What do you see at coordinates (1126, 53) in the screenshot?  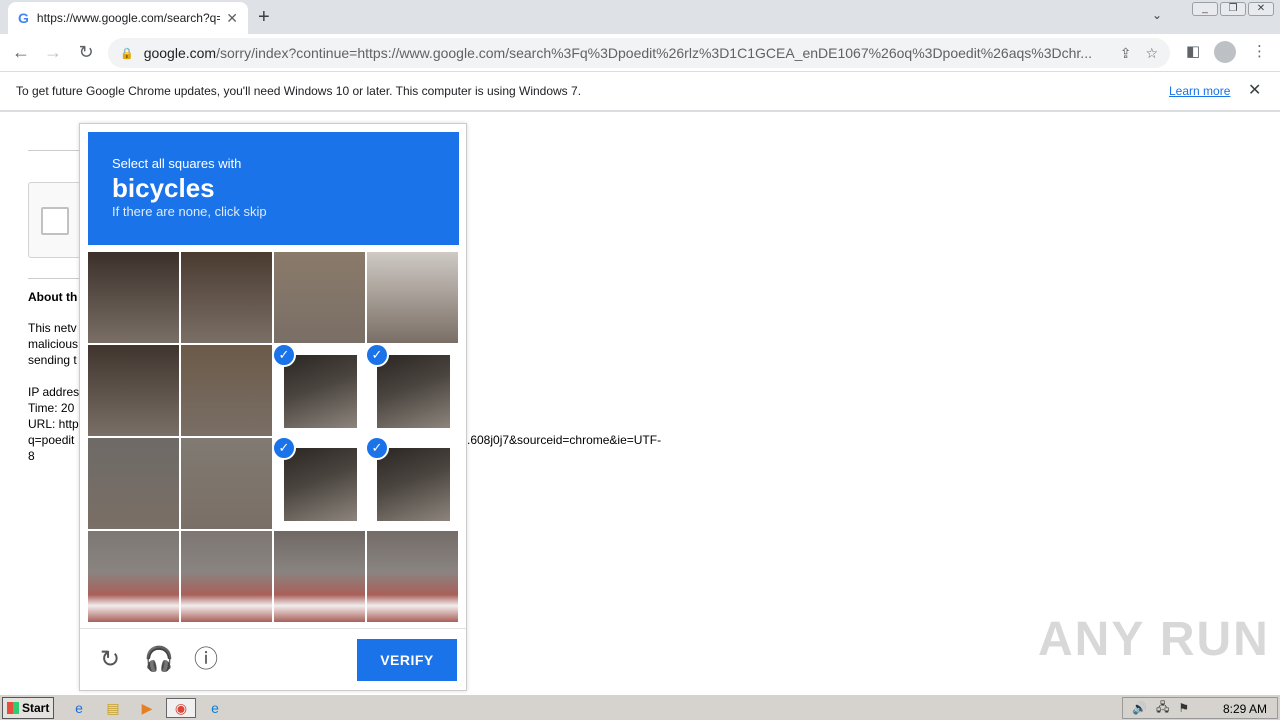 I see `share-icon: ⇪` at bounding box center [1126, 53].